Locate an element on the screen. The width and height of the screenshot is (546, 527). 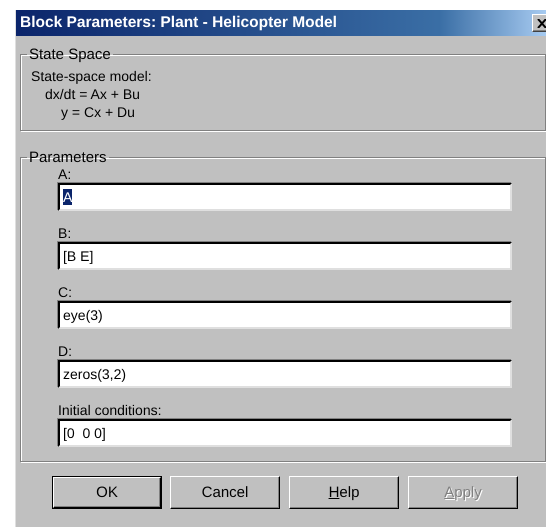
field-label: B: is located at coordinates (65, 233).